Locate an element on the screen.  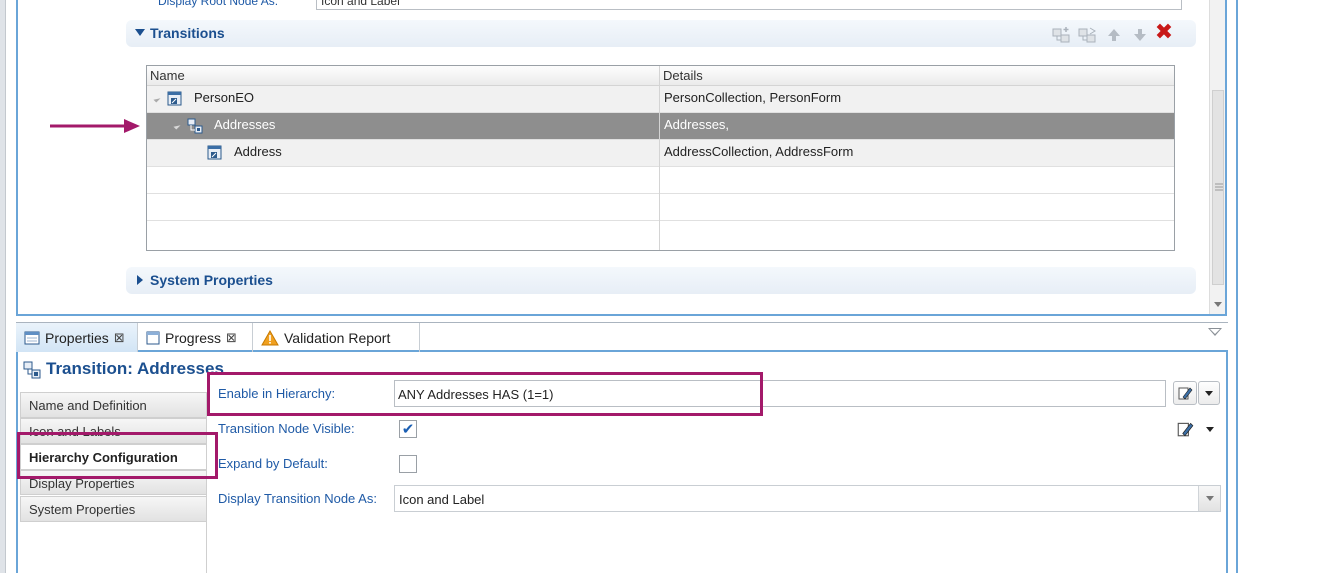
row-name: Addresses is located at coordinates (245, 124).